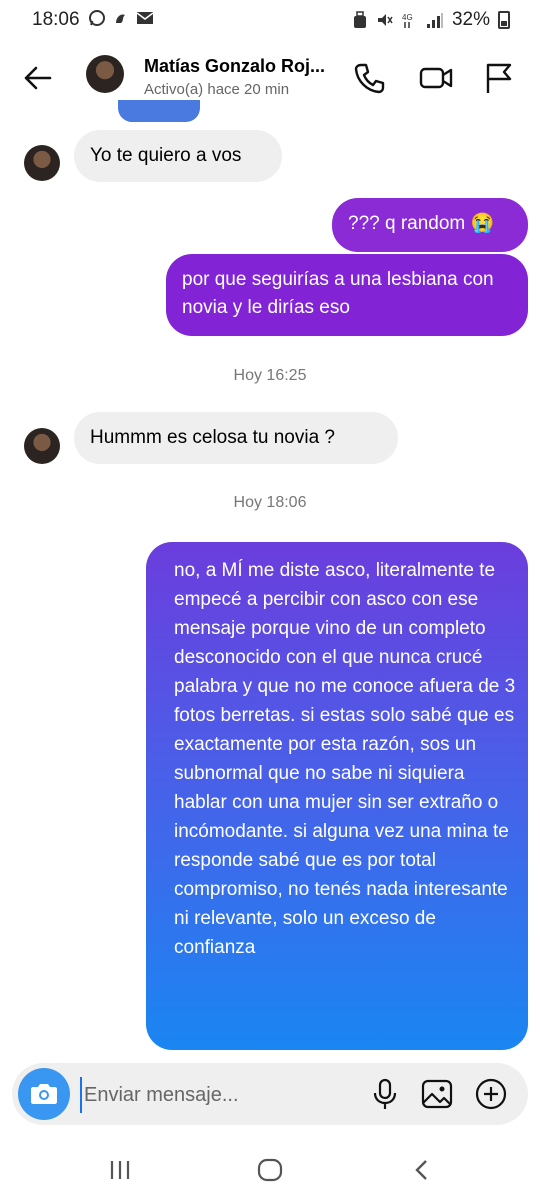  Describe the element at coordinates (145, 18) in the screenshot. I see `mail-icon` at that location.